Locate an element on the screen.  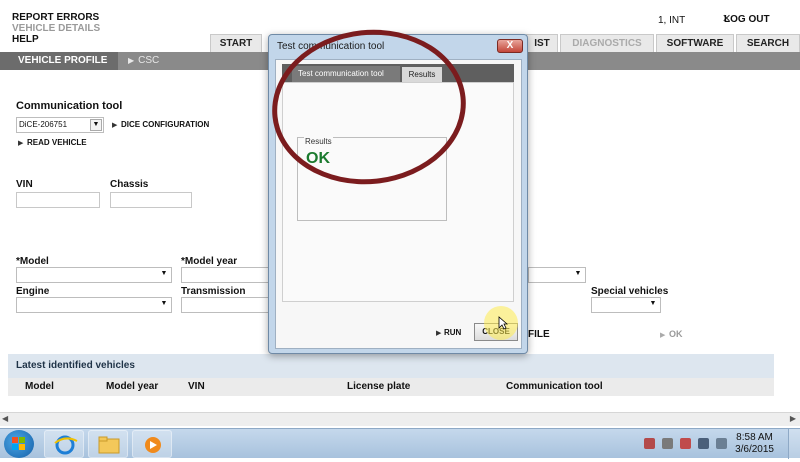
taskbar: 8:58 AM 3/6/2015 is located at coordinates (400, 443).